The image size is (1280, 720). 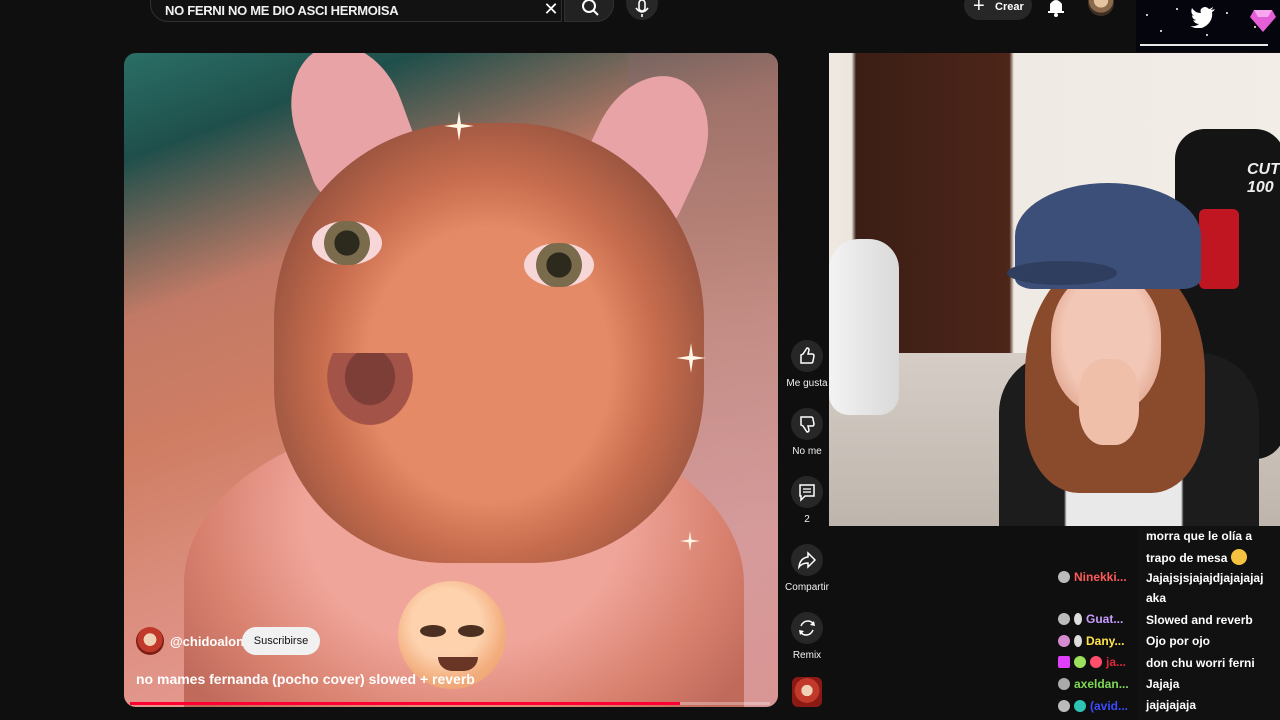 What do you see at coordinates (150, 641) in the screenshot?
I see `channel-avatar` at bounding box center [150, 641].